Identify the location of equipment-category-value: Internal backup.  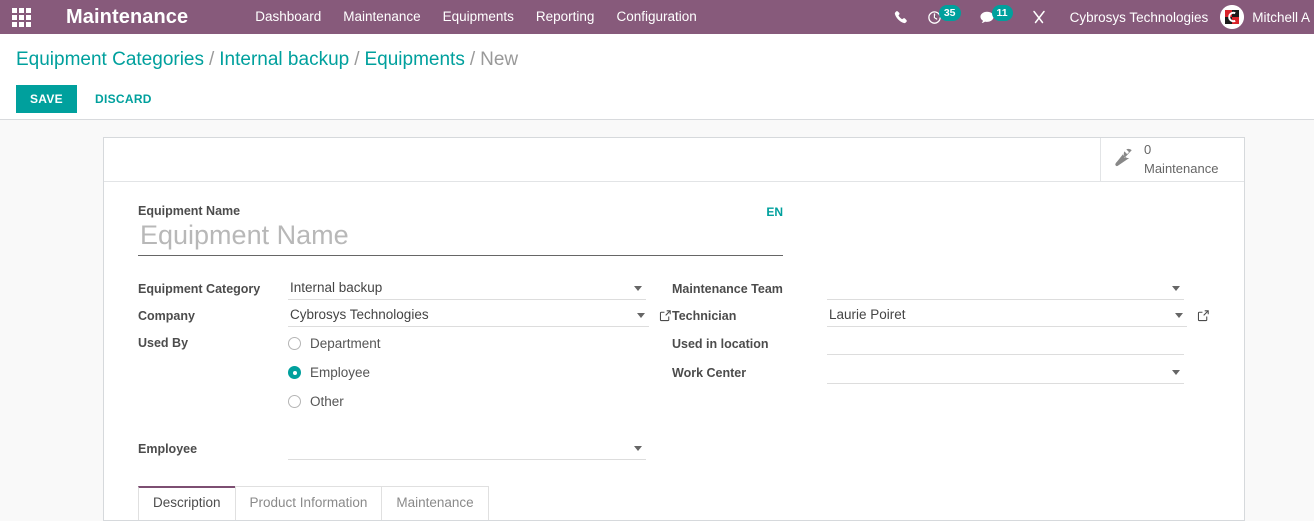
(336, 287).